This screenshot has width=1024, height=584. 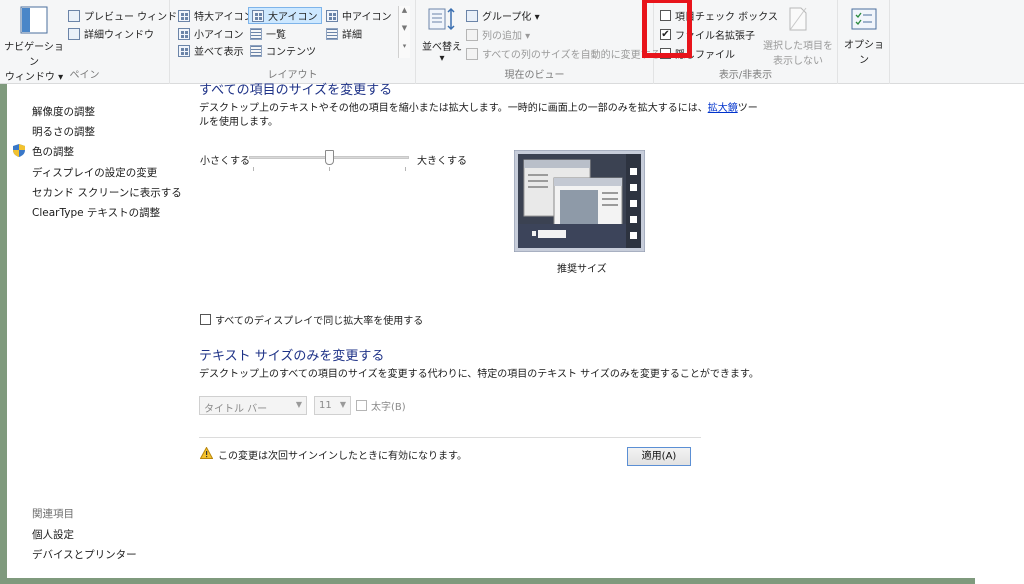 I want to click on related-items-heading: 関連項目, so click(x=53, y=514).